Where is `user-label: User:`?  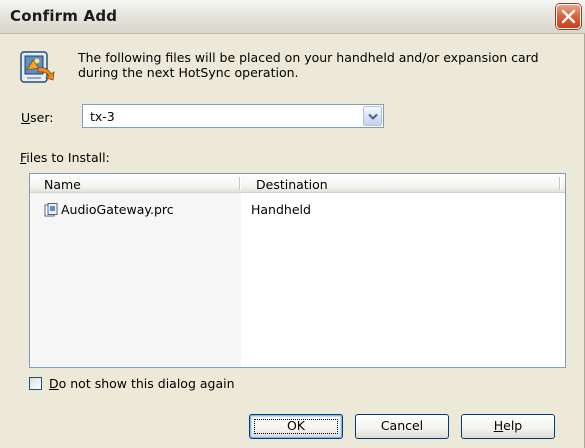
user-label: User: is located at coordinates (37, 117).